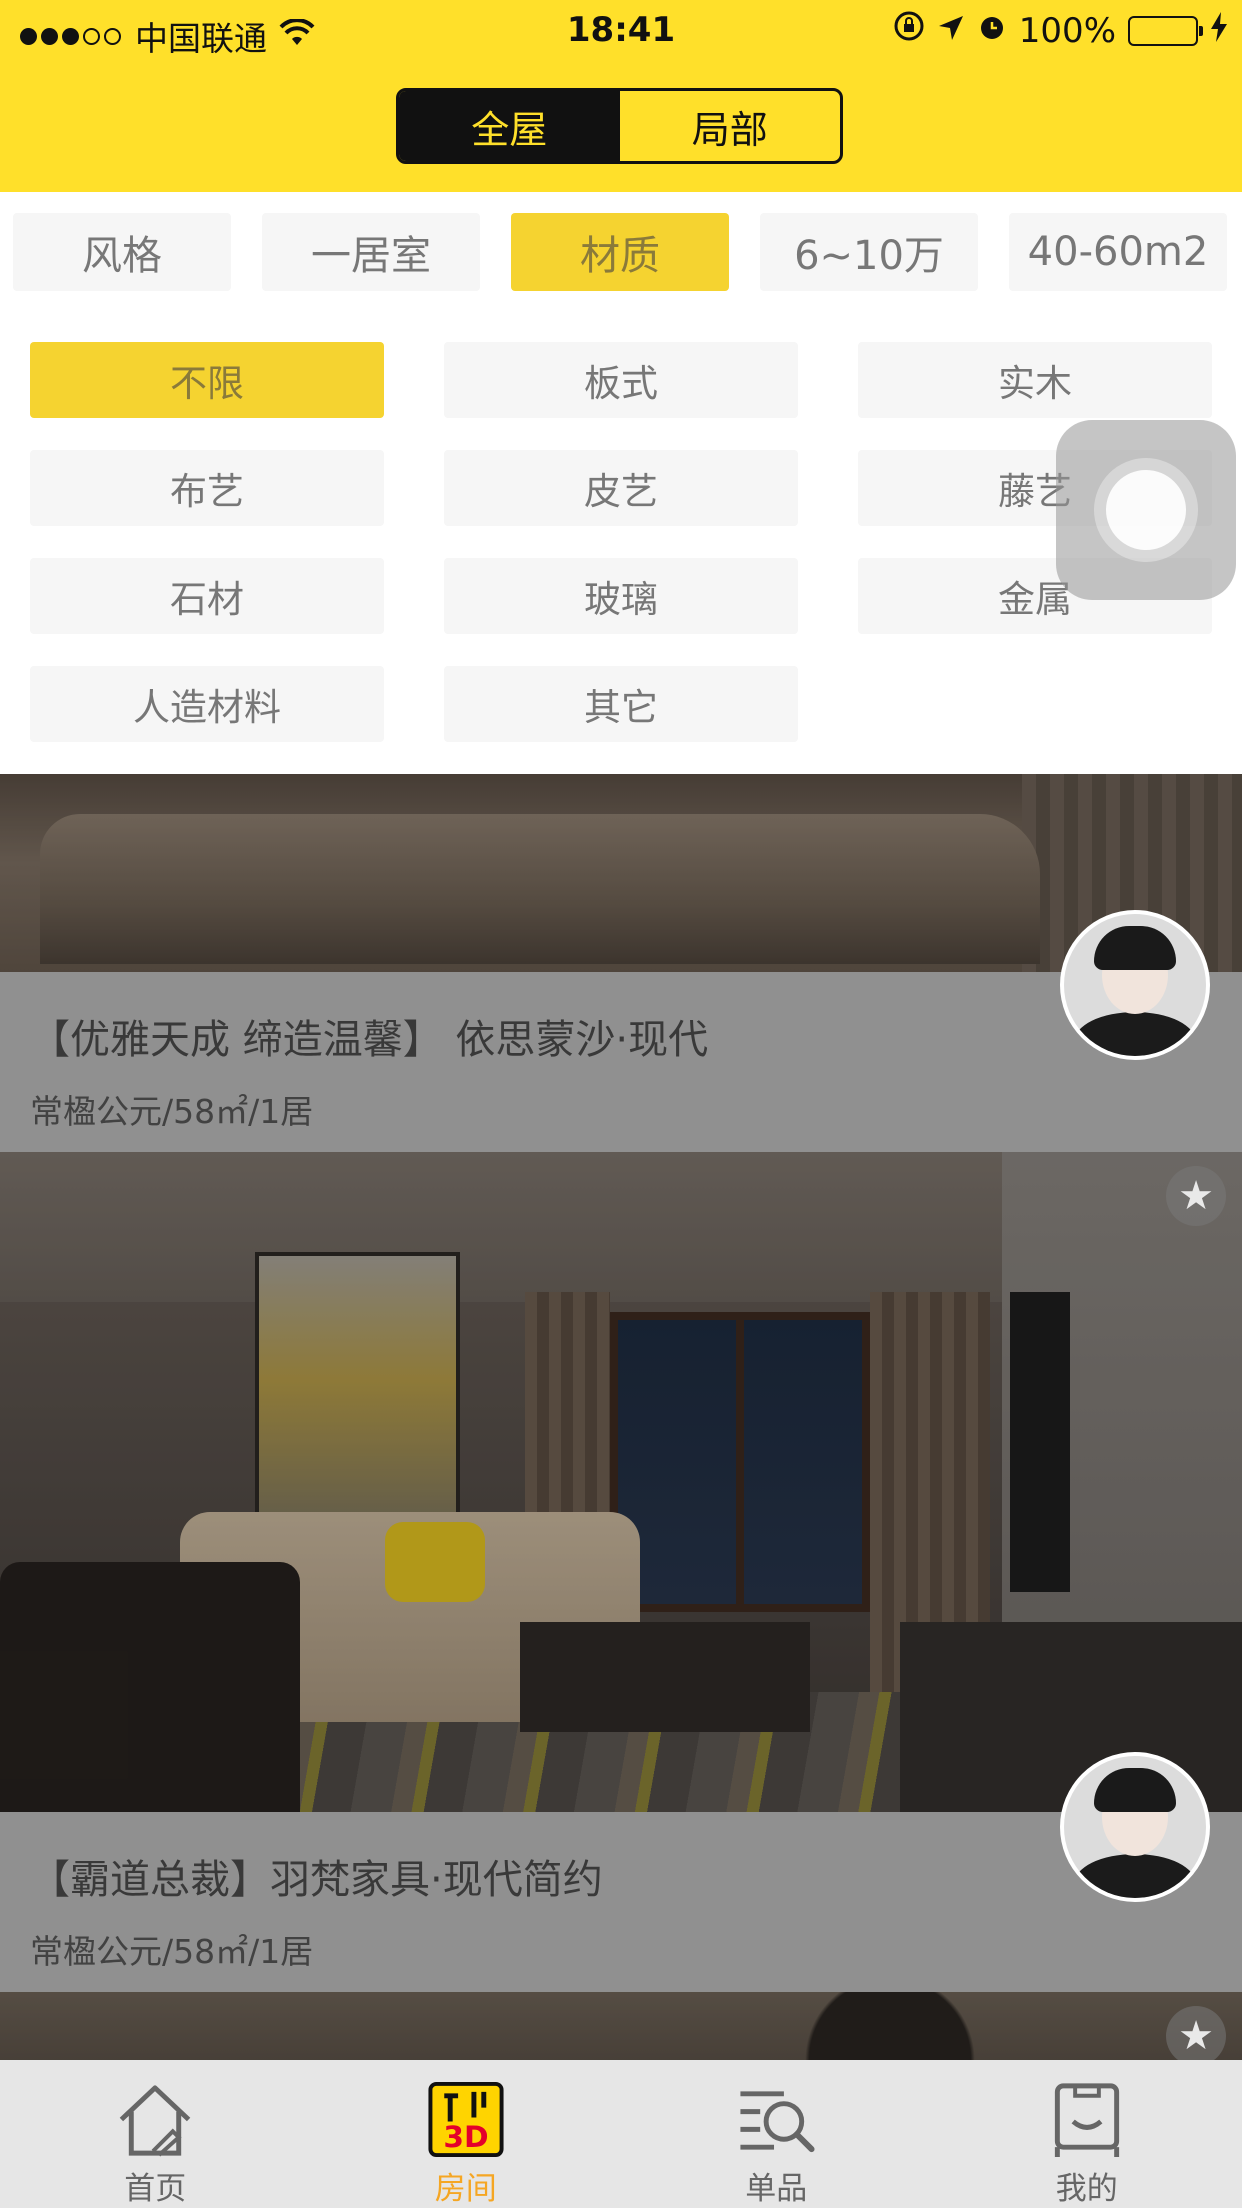 This screenshot has height=2208, width=1242. I want to click on segment-whole-house: 全屋, so click(509, 126).